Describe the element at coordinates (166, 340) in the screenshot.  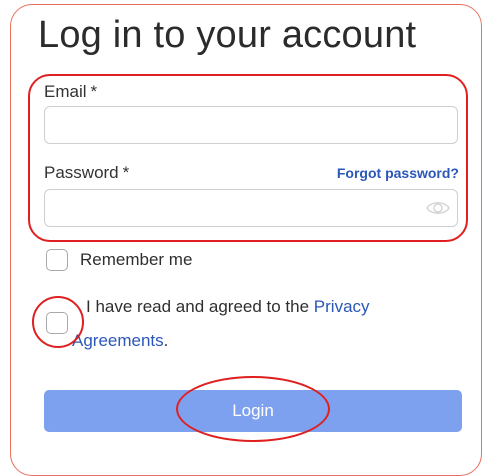
I see `agreement-period: .` at that location.